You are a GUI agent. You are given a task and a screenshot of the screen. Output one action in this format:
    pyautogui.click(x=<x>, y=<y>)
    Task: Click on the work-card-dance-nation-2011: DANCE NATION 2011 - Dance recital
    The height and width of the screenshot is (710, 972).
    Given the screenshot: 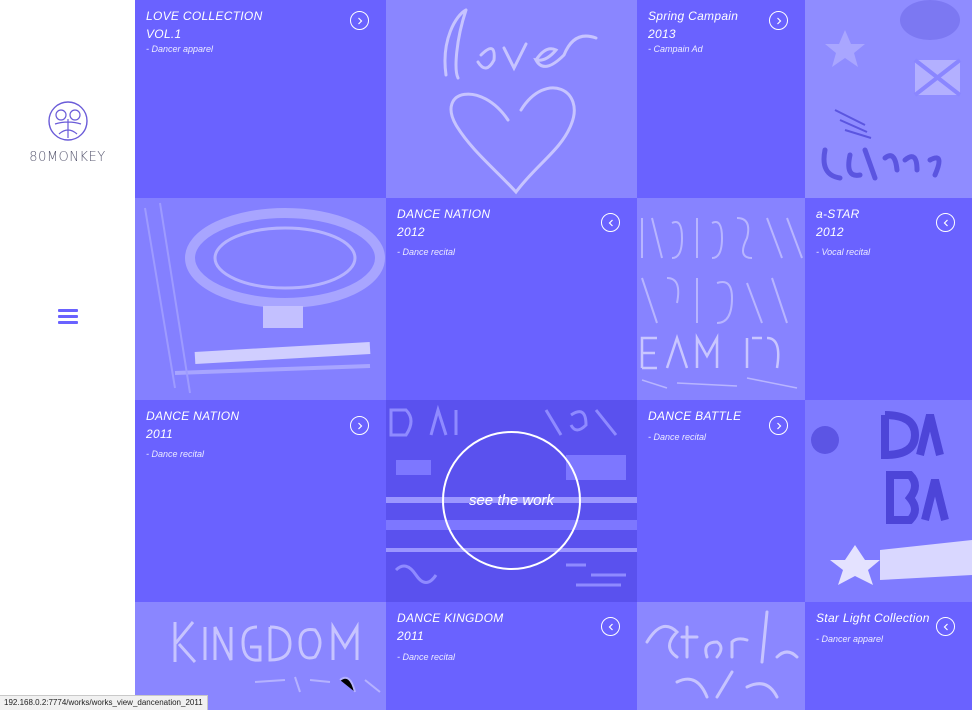 What is the action you would take?
    pyautogui.click(x=260, y=501)
    